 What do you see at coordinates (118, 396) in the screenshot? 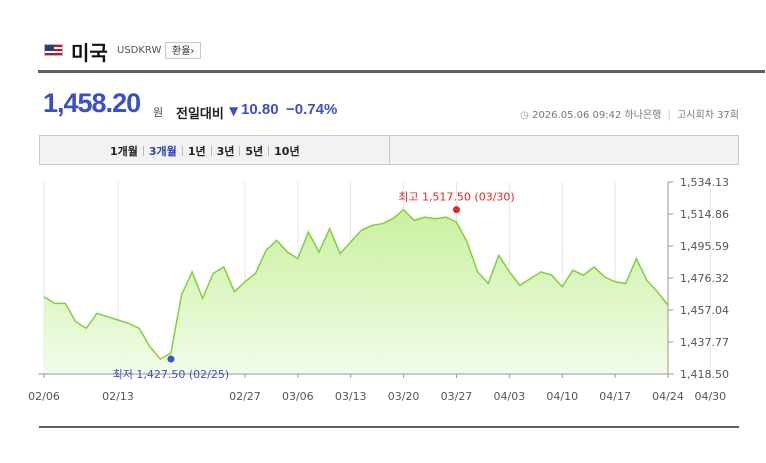
I see `x-tick-label: 02/13` at bounding box center [118, 396].